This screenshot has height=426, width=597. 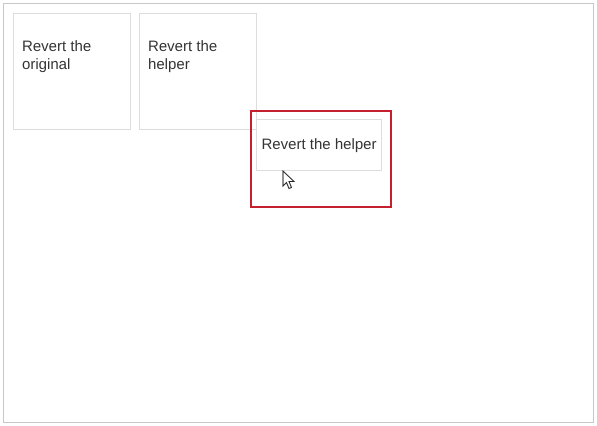 What do you see at coordinates (72, 71) in the screenshot?
I see `draggable-box: Revert the original` at bounding box center [72, 71].